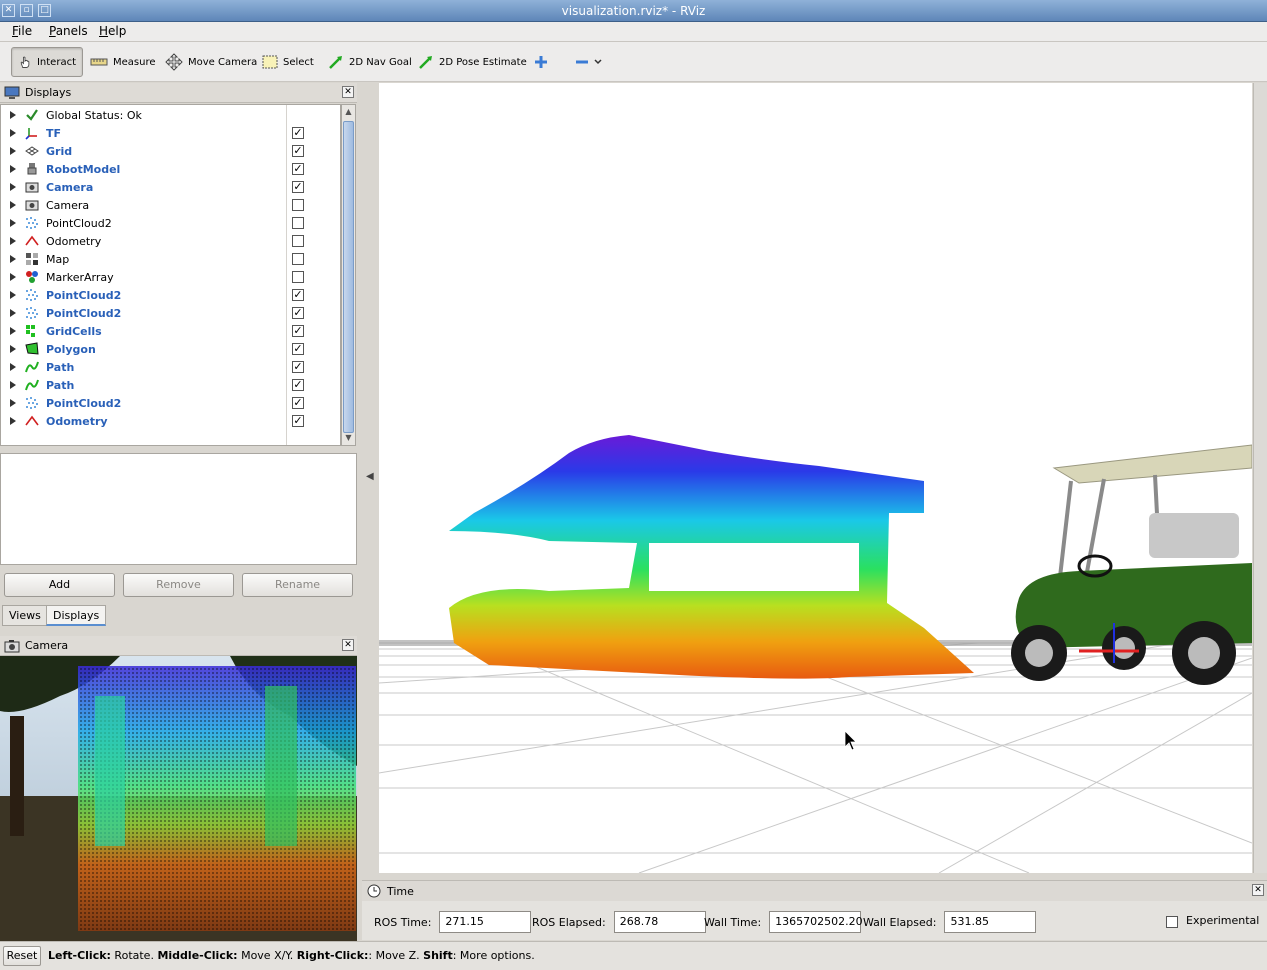  What do you see at coordinates (170, 277) in the screenshot?
I see `display-item-markerarray: MarkerArray` at bounding box center [170, 277].